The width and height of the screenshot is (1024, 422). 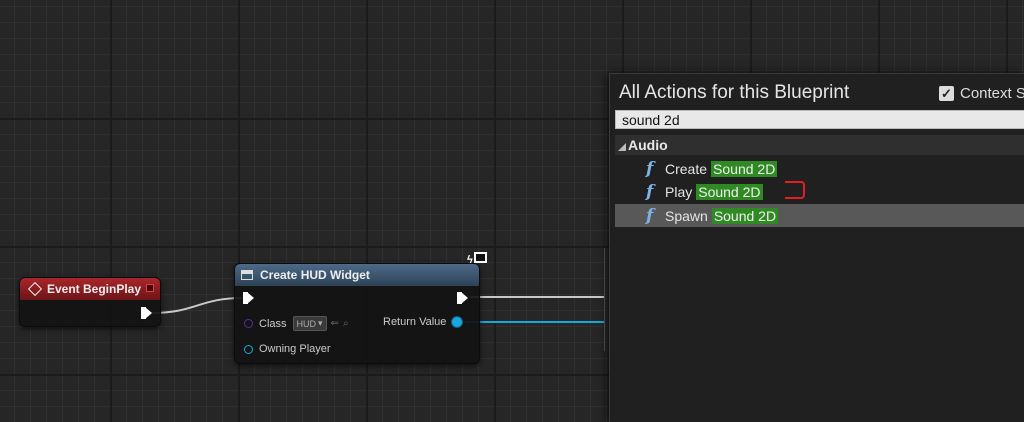 I want to click on return-value-pin, so click(x=457, y=322).